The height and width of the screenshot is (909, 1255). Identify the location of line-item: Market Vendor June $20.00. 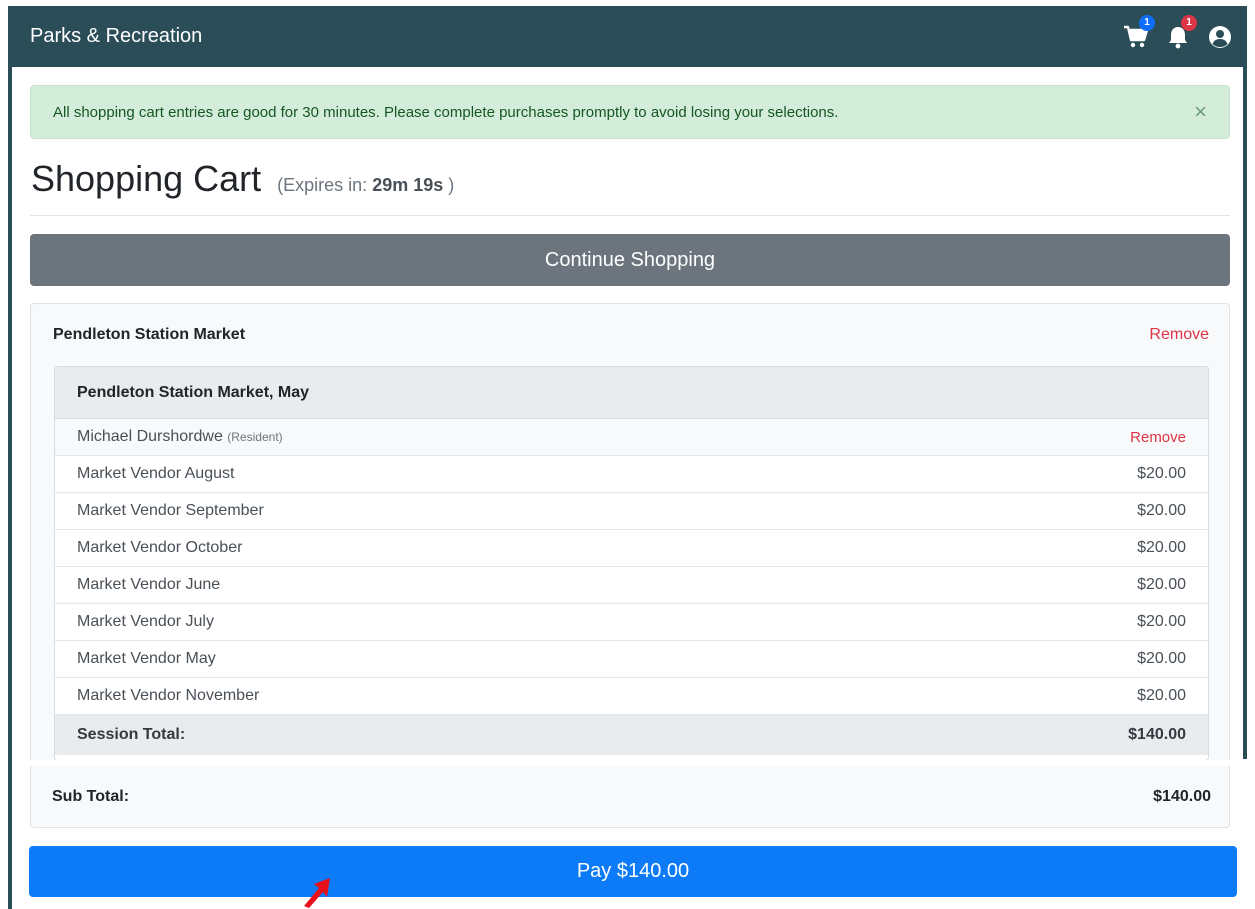
(631, 585).